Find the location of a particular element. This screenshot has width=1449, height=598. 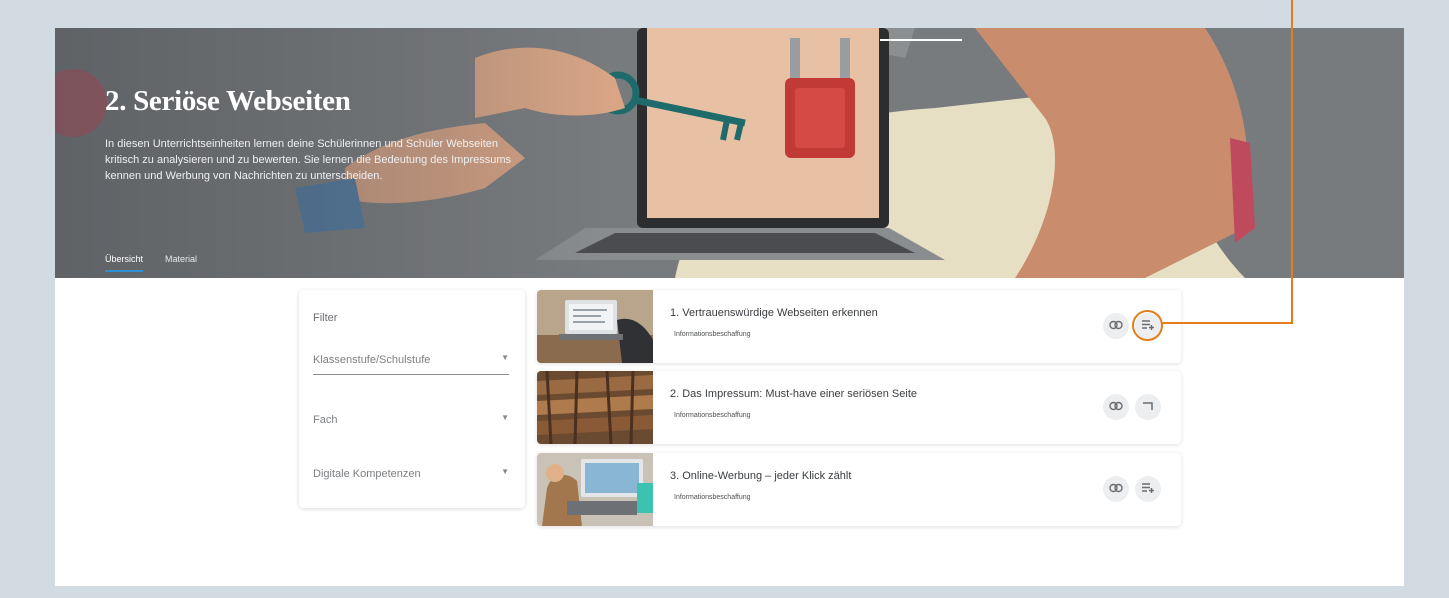

select-subject: Fach ▼ is located at coordinates (411, 420).